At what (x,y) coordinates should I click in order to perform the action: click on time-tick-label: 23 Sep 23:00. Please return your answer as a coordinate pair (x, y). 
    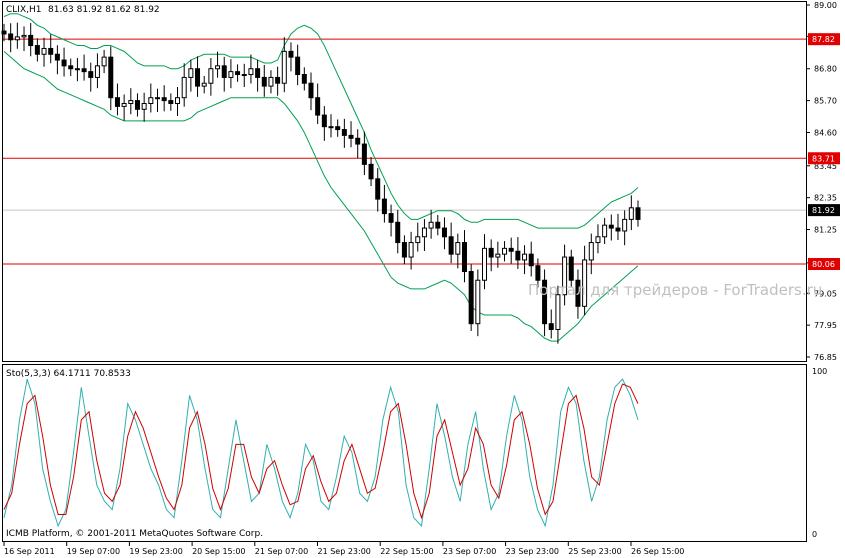
    Looking at the image, I should click on (532, 551).